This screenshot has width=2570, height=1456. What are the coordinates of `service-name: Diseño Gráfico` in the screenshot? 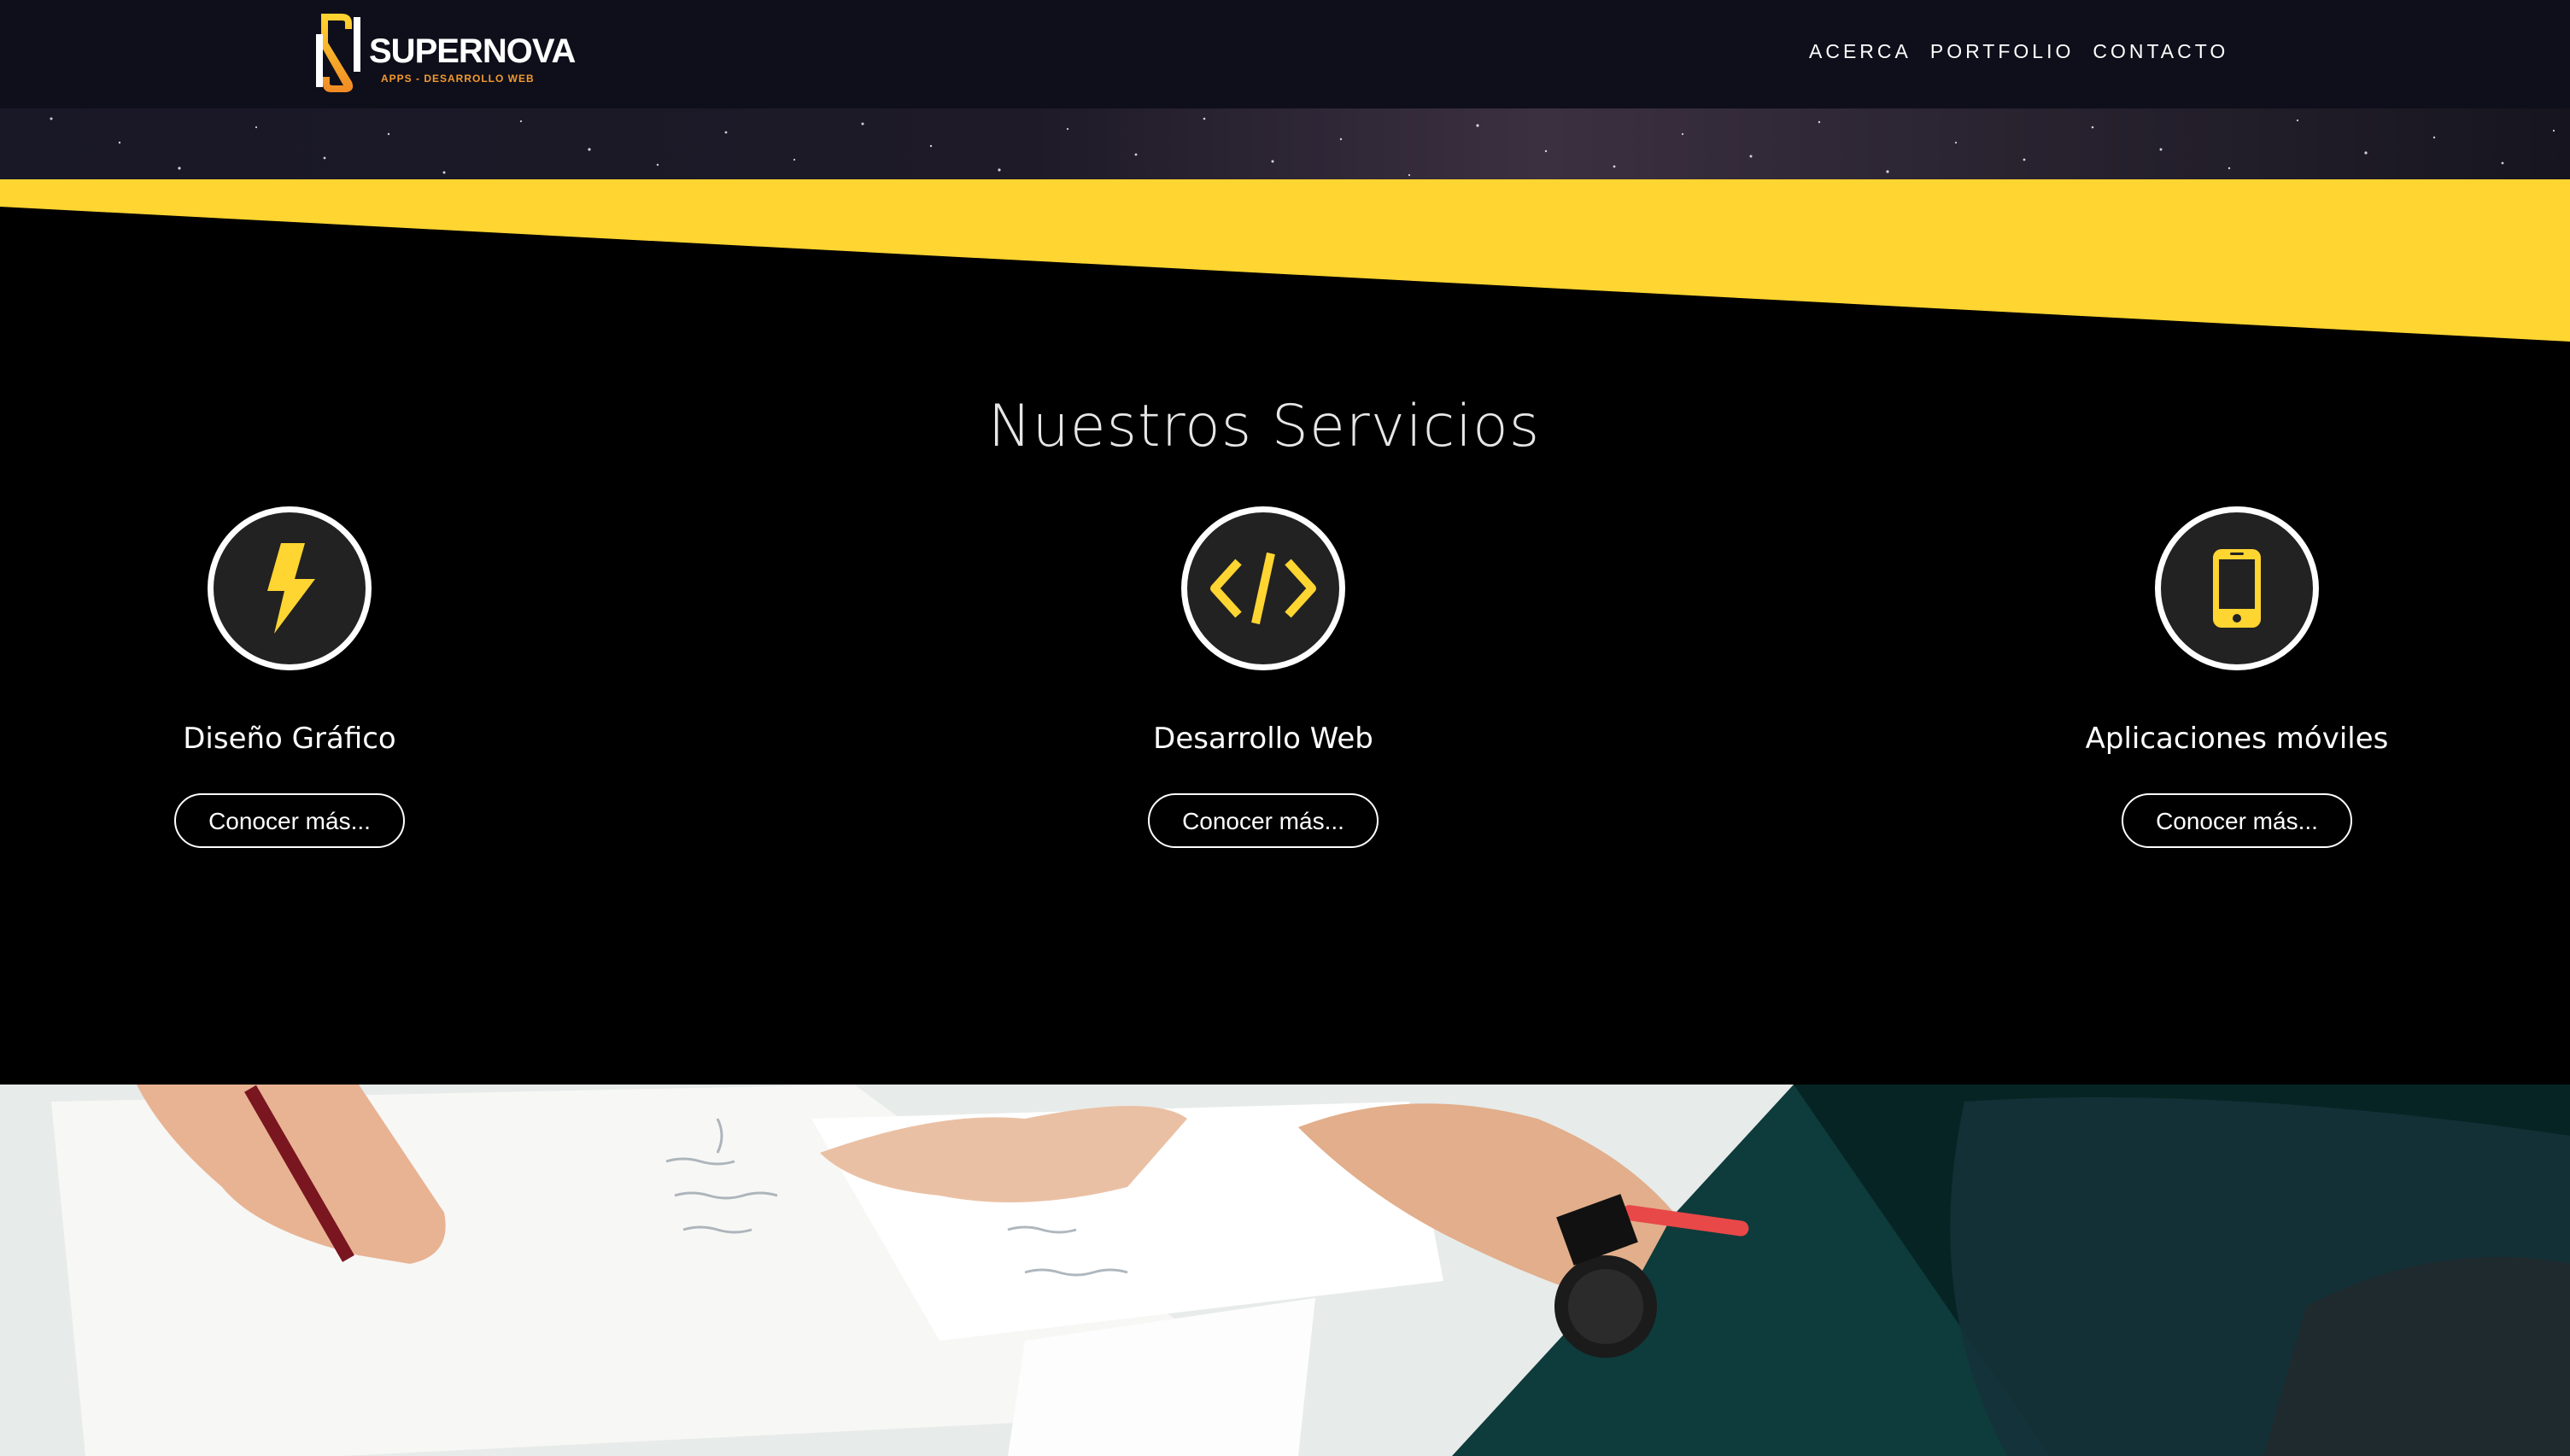 It's located at (289, 739).